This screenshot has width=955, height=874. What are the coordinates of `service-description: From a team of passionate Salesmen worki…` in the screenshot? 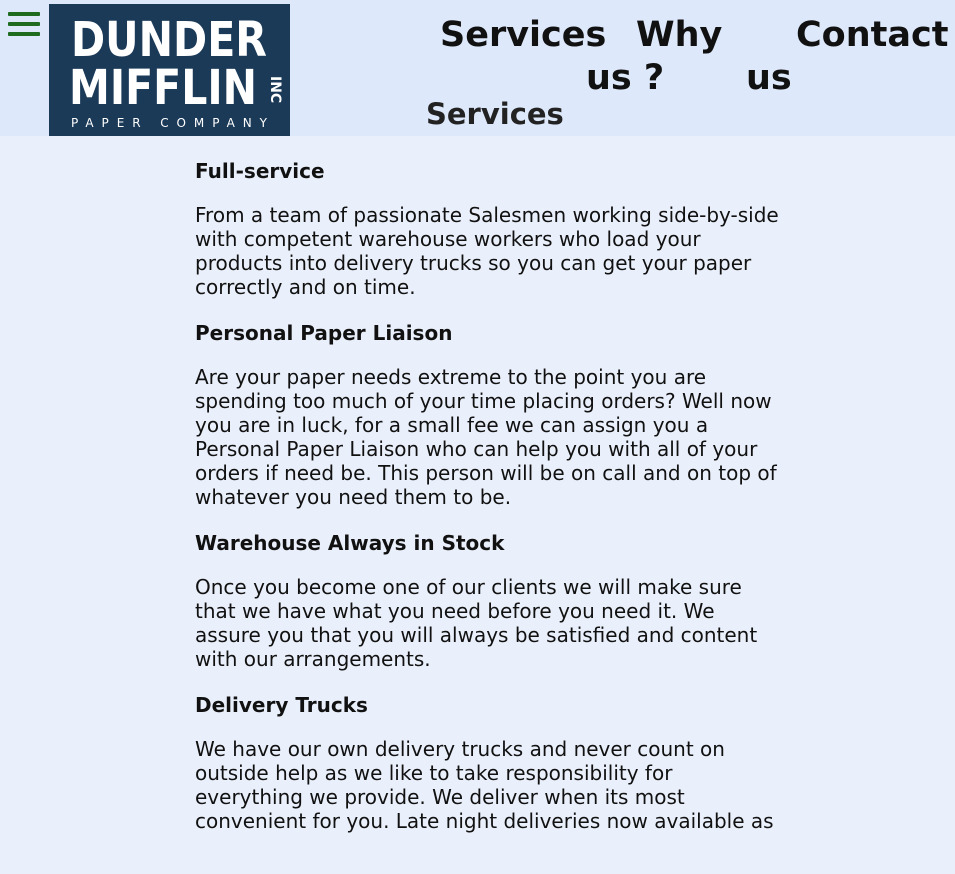 It's located at (487, 251).